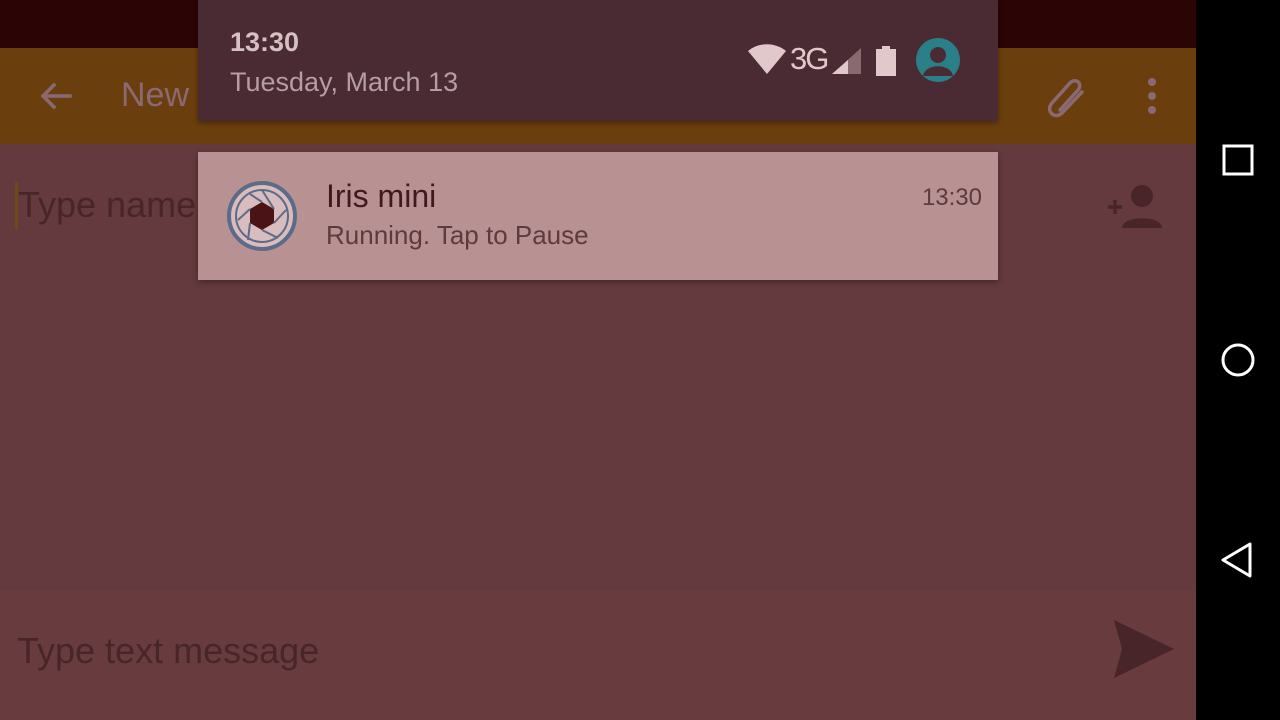 The width and height of the screenshot is (1280, 720). Describe the element at coordinates (951, 197) in the screenshot. I see `notification-time: 13:30` at that location.